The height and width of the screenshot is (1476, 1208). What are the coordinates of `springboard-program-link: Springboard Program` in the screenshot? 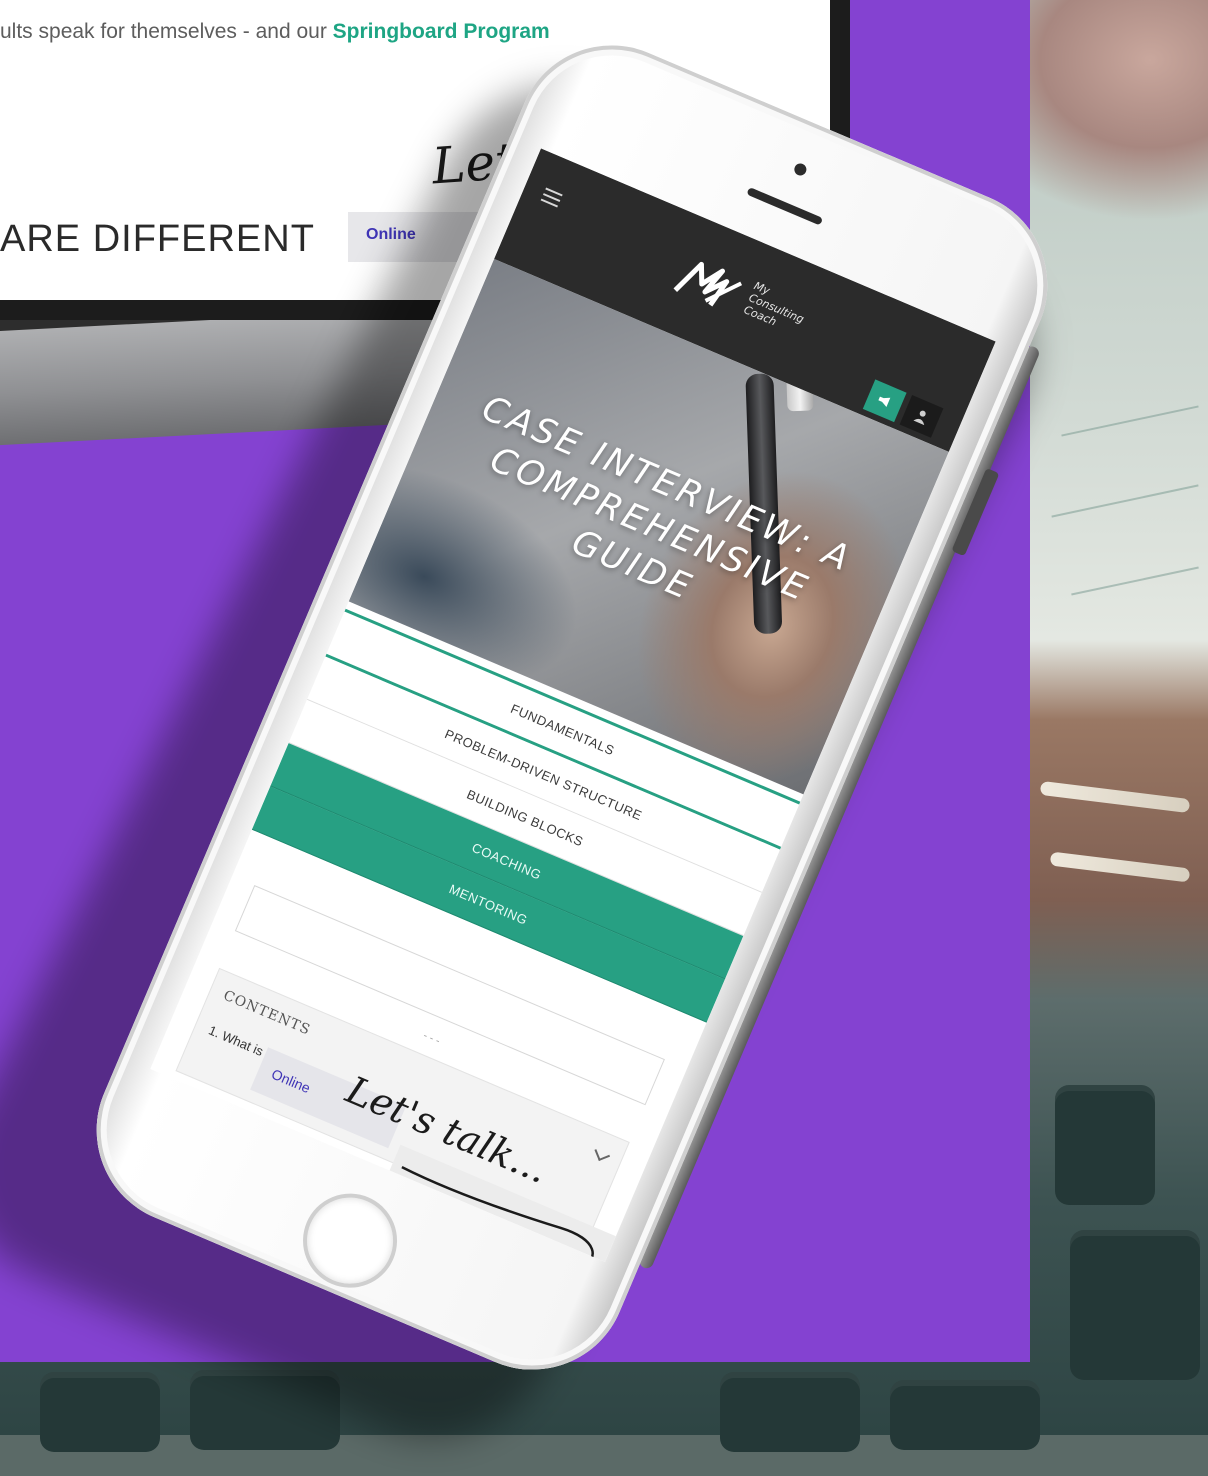 It's located at (441, 31).